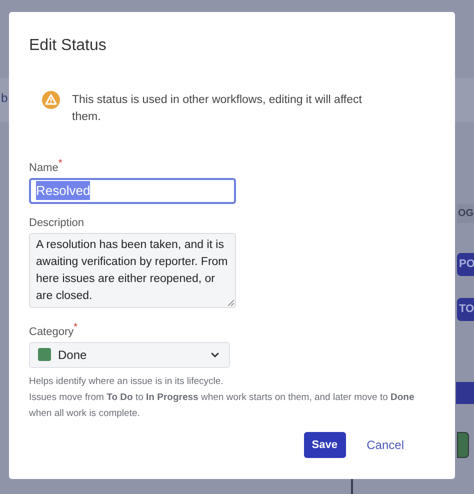 The image size is (474, 494). I want to click on field-label: Description, so click(56, 223).